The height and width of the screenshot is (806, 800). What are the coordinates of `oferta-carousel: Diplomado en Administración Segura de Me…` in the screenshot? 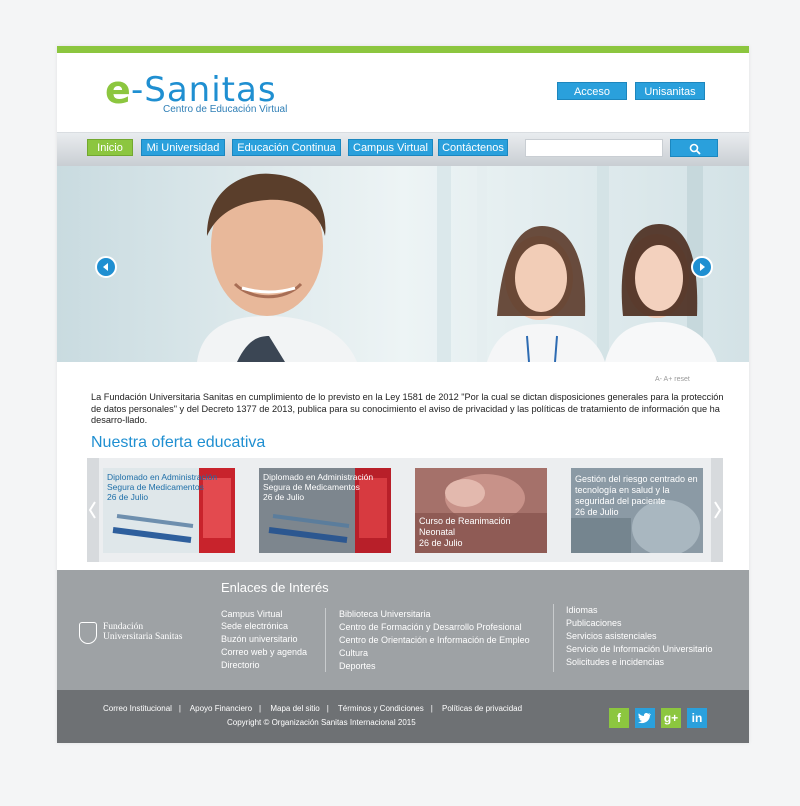 It's located at (405, 510).